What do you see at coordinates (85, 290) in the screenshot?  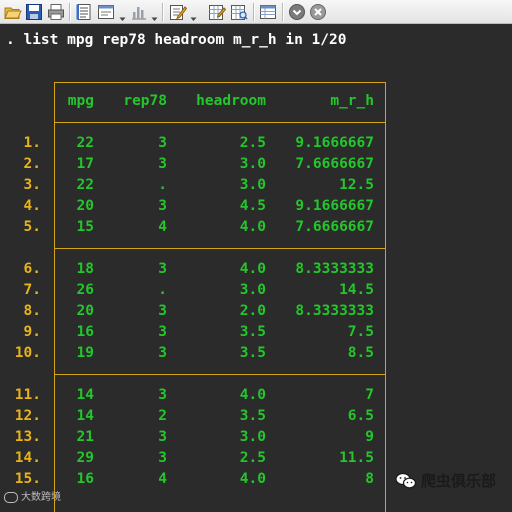 I see `cell-mpg: 26` at bounding box center [85, 290].